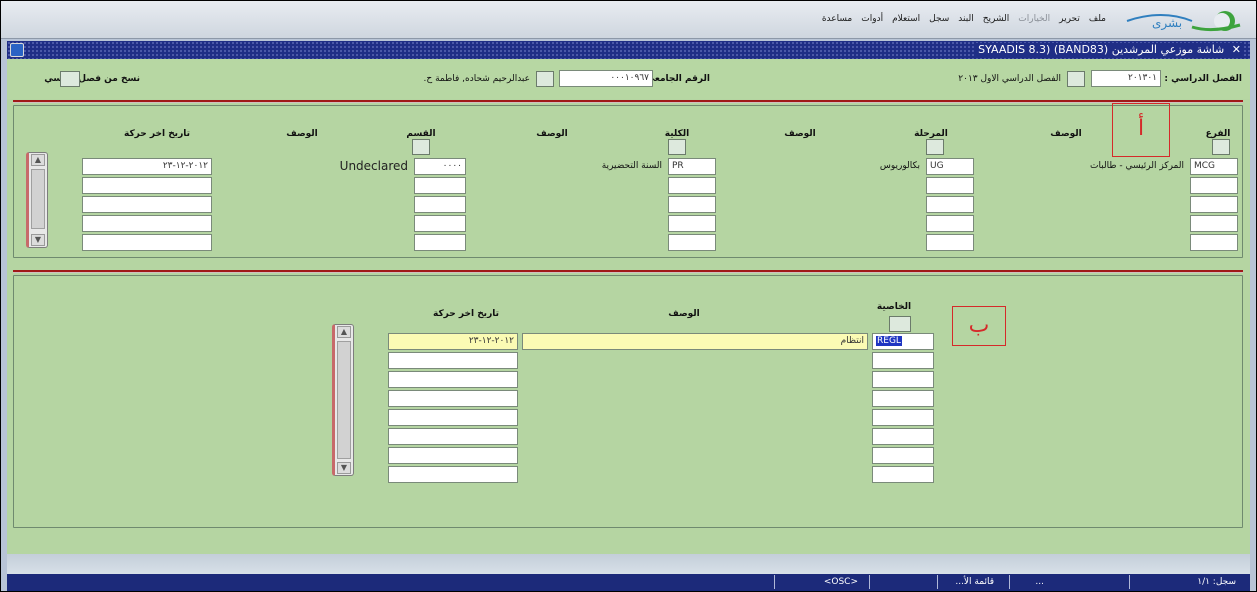 Image resolution: width=1257 pixels, height=592 pixels. I want to click on student-id-input: ٠٠٠١٠٩٦٧, so click(606, 78).